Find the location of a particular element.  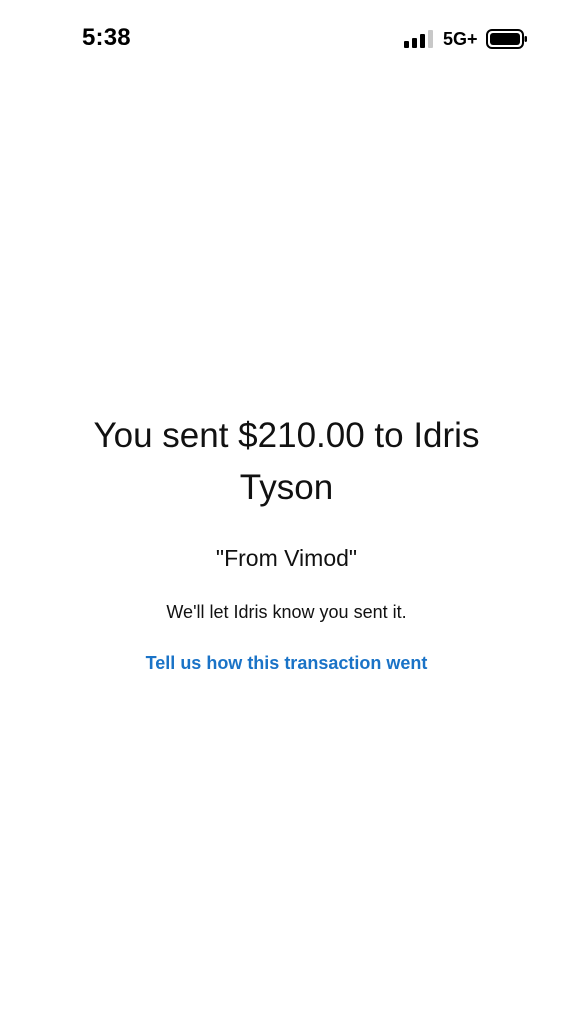

payment-note: "From Vimod" is located at coordinates (286, 558).